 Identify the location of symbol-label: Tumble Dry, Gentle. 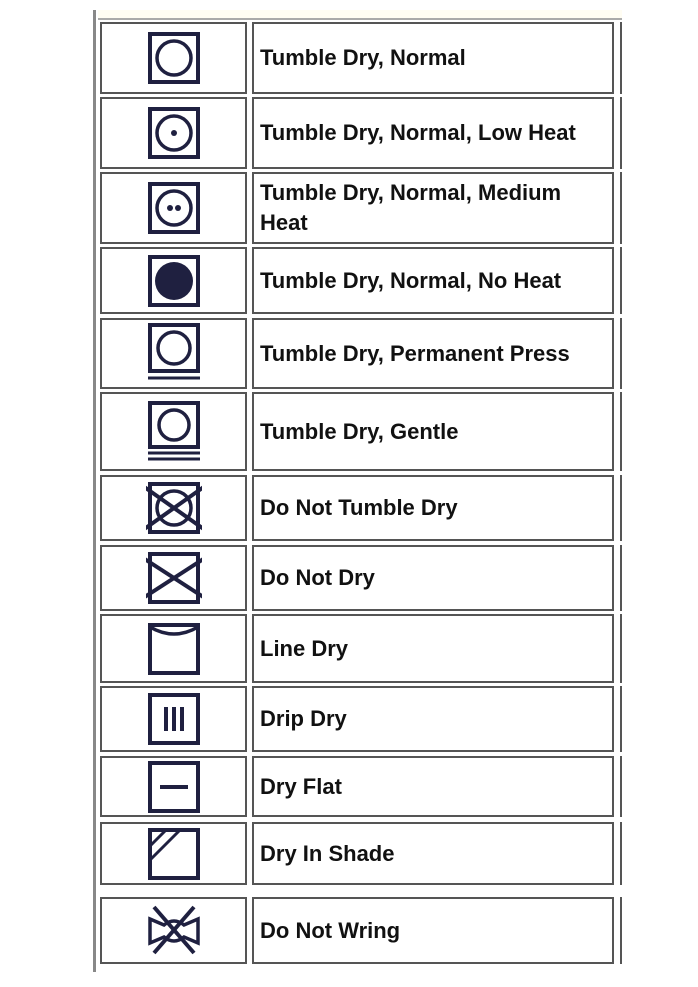
(433, 431).